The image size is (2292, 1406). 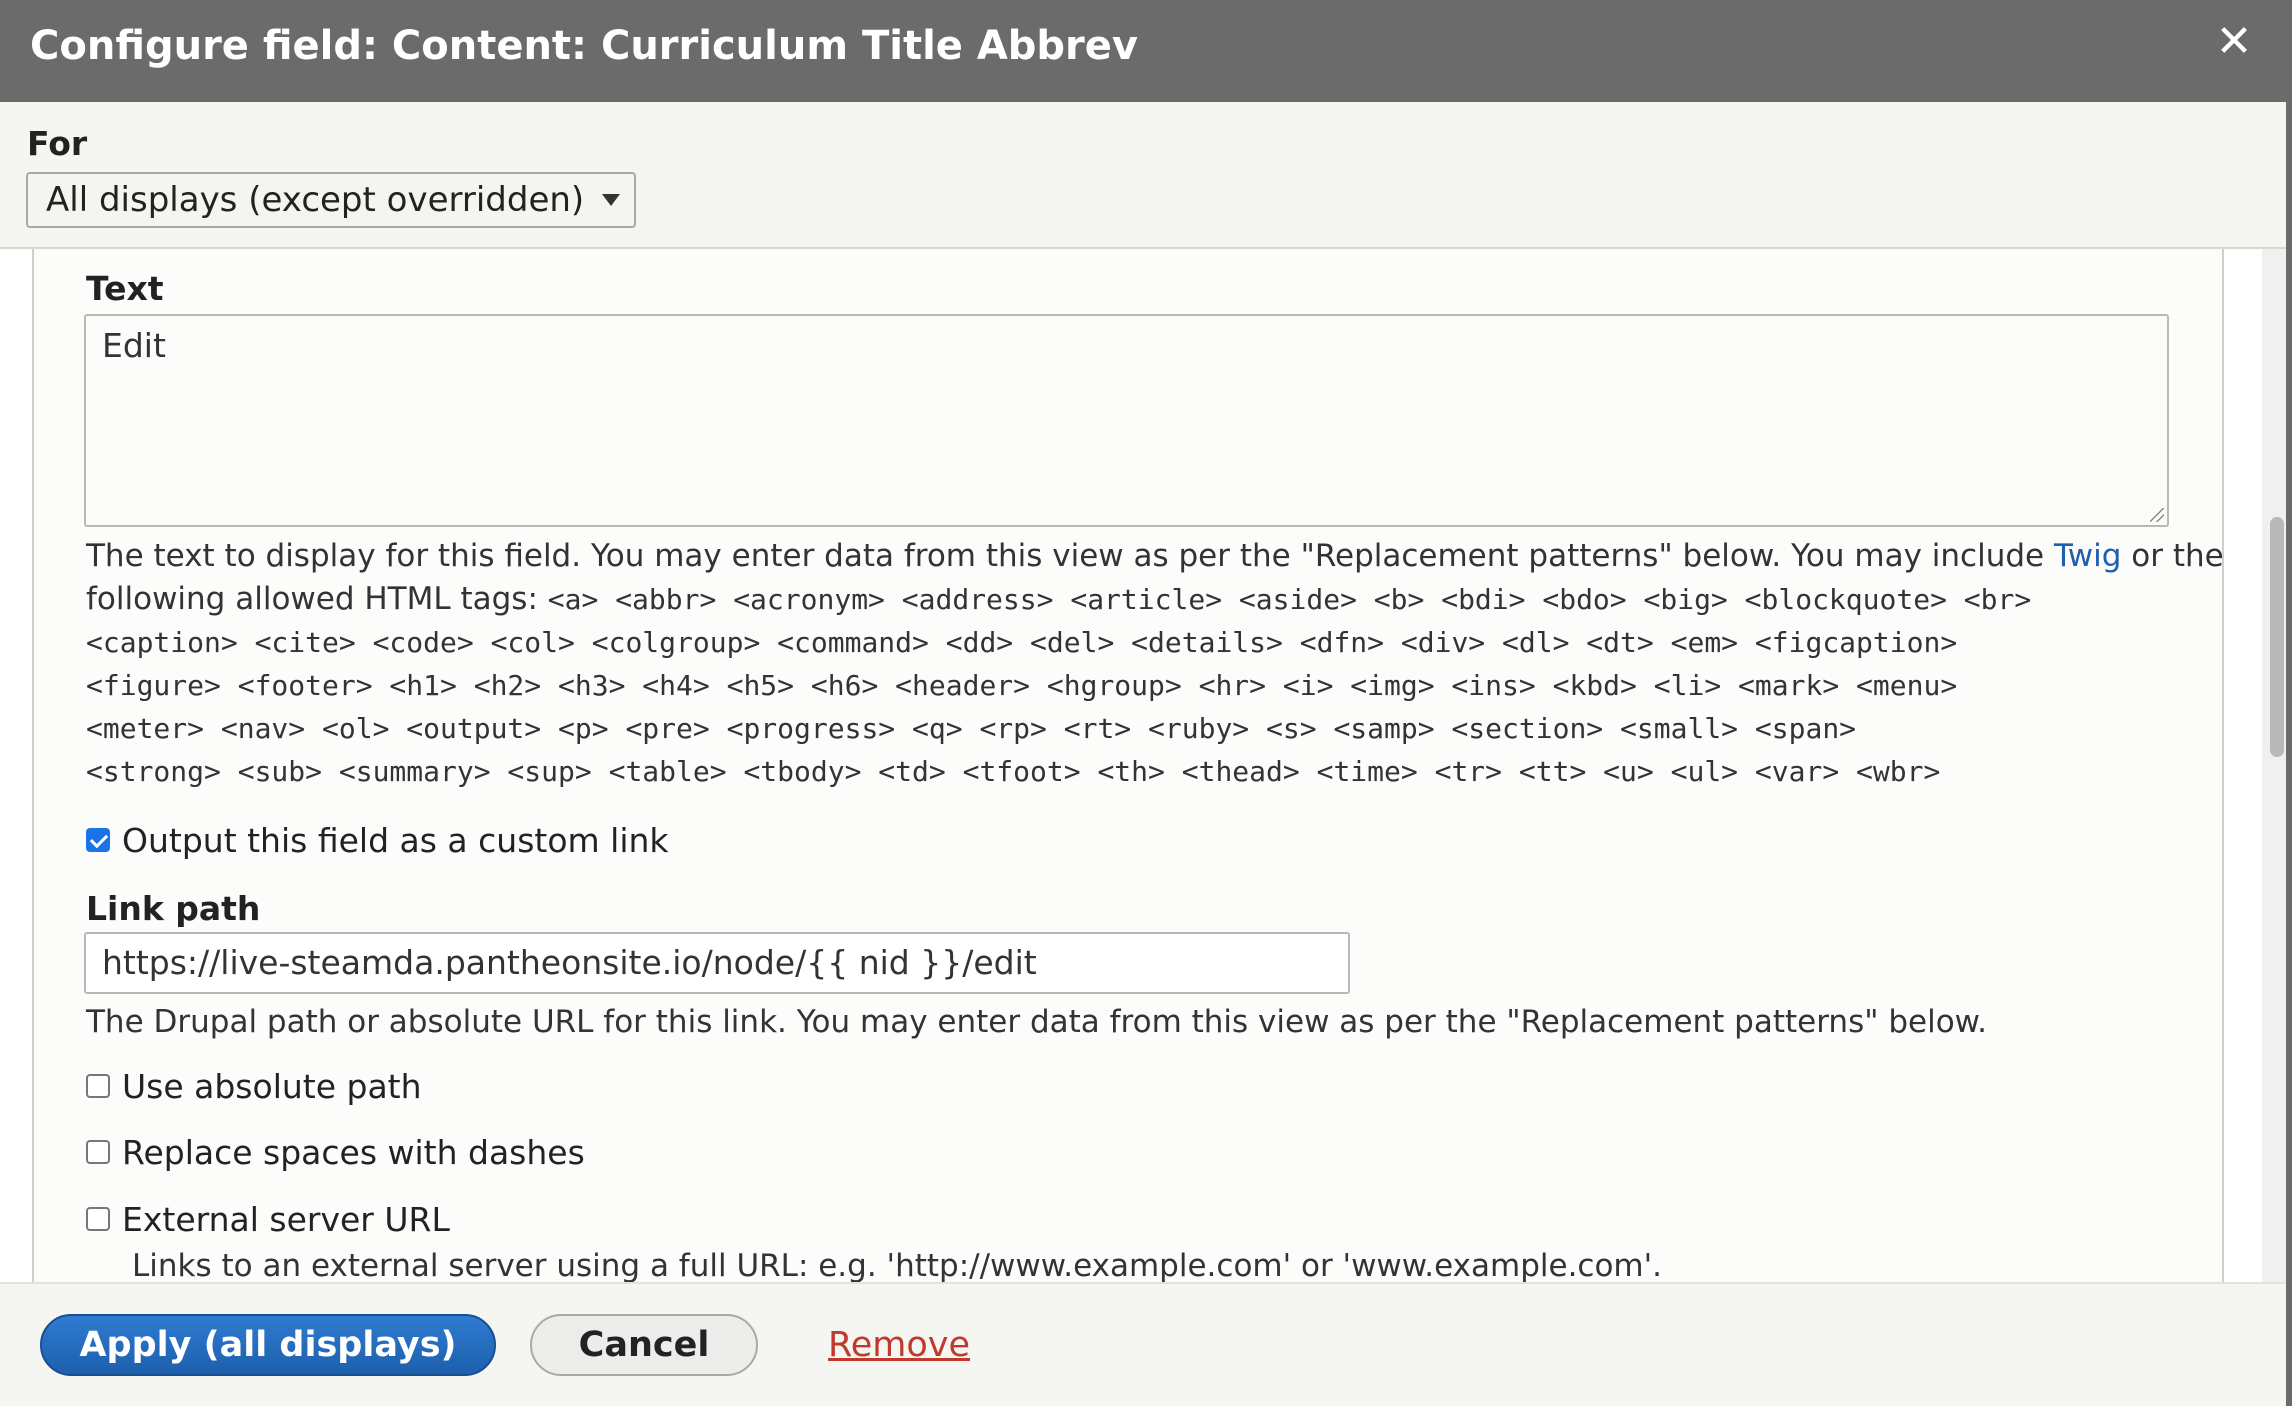 I want to click on display-select-value: All displays (except overridden), so click(x=315, y=200).